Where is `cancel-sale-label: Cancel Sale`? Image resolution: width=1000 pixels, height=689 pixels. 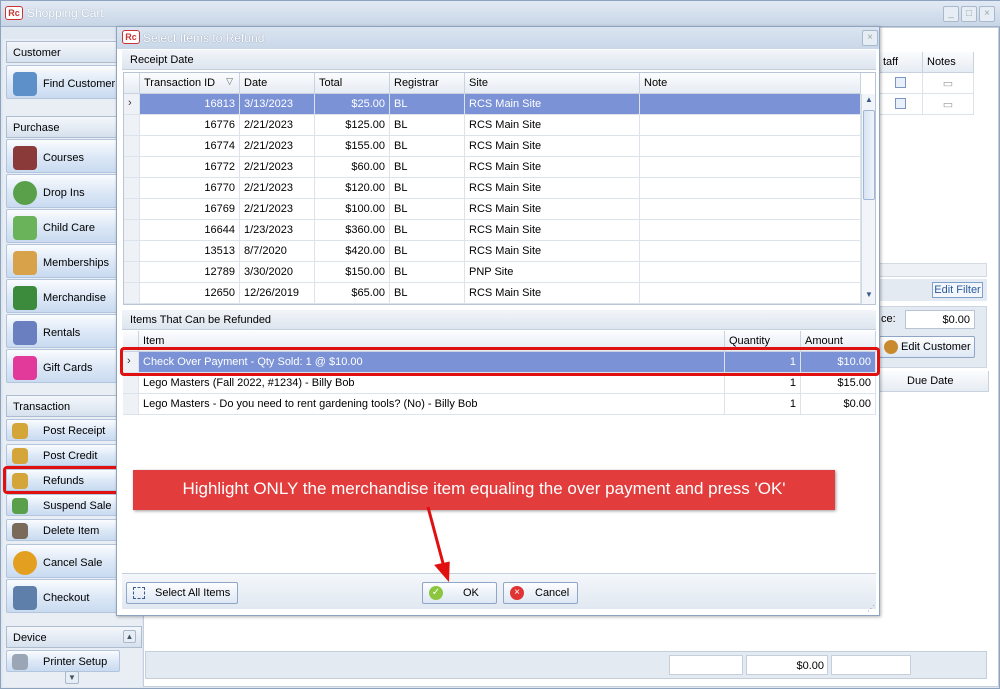 cancel-sale-label: Cancel Sale is located at coordinates (73, 563).